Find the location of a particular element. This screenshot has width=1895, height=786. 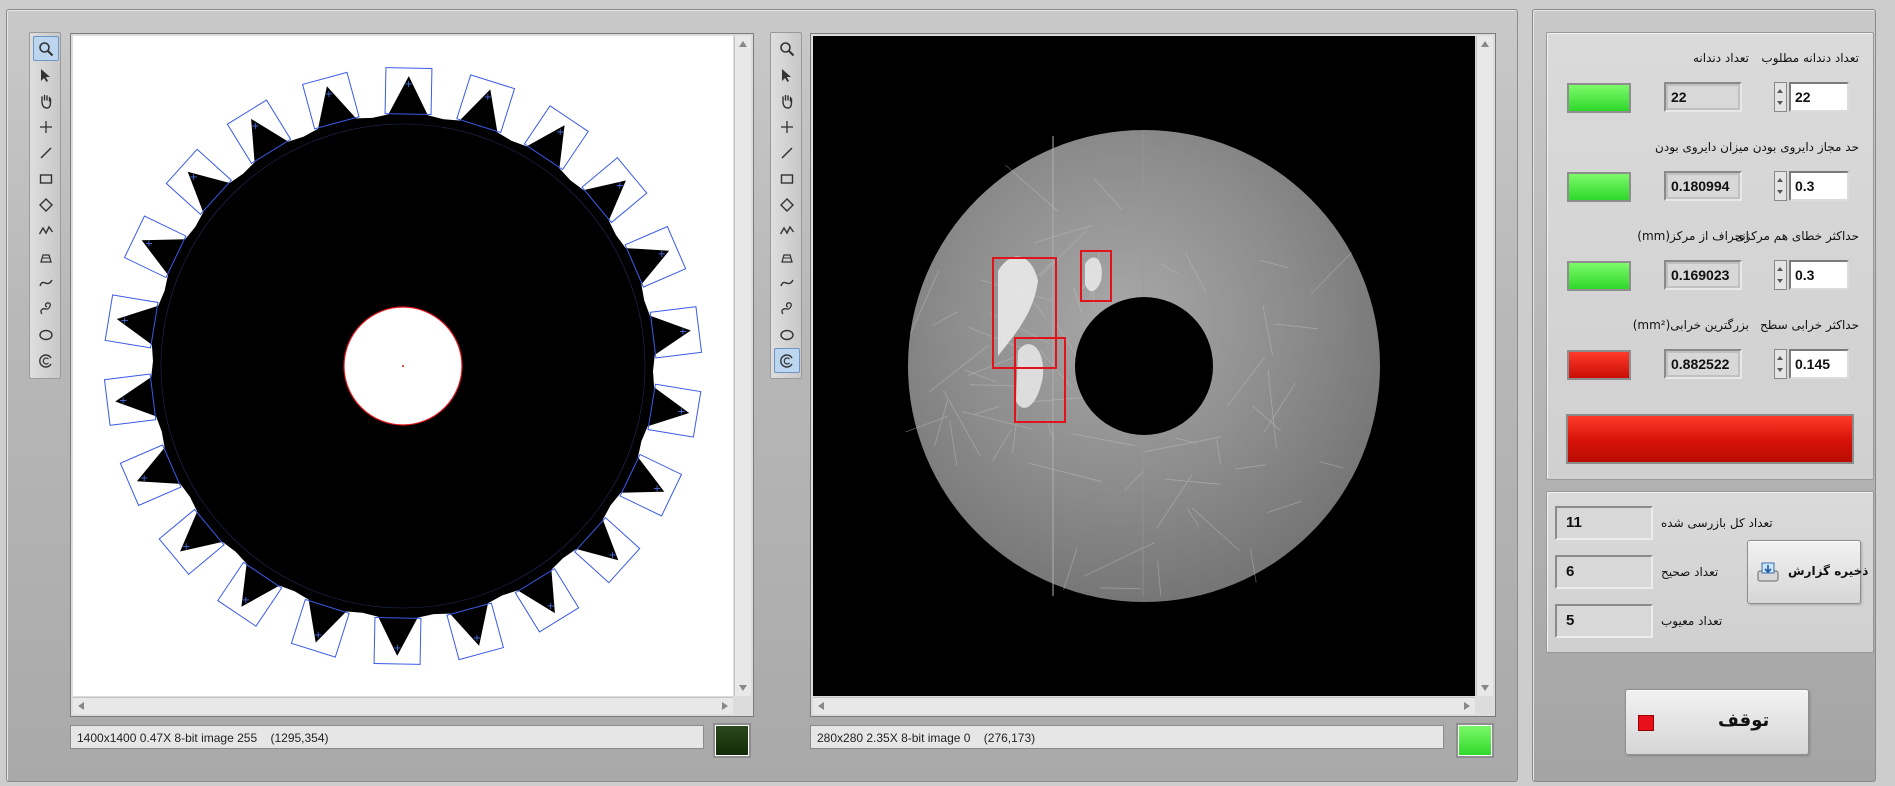

right-image-info-bar: 280x280 2.35X 8-bit image 0 (276,173) is located at coordinates (1127, 737).